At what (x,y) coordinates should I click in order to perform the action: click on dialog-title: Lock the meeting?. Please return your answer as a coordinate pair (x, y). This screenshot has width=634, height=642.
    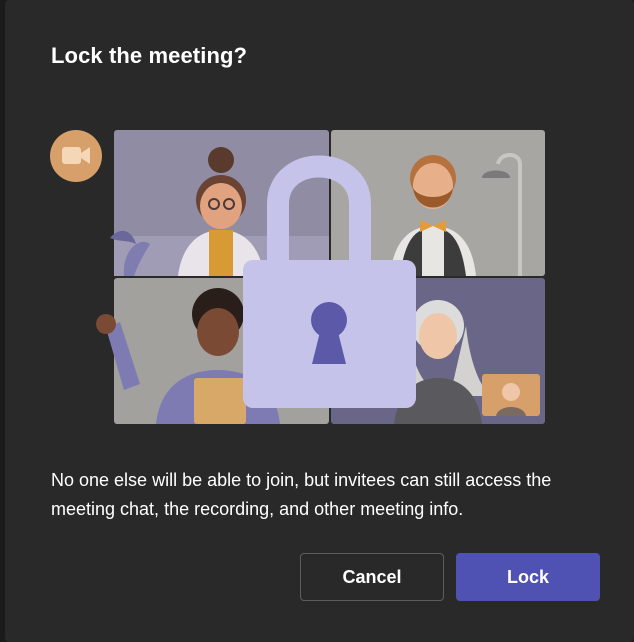
    Looking at the image, I should click on (149, 55).